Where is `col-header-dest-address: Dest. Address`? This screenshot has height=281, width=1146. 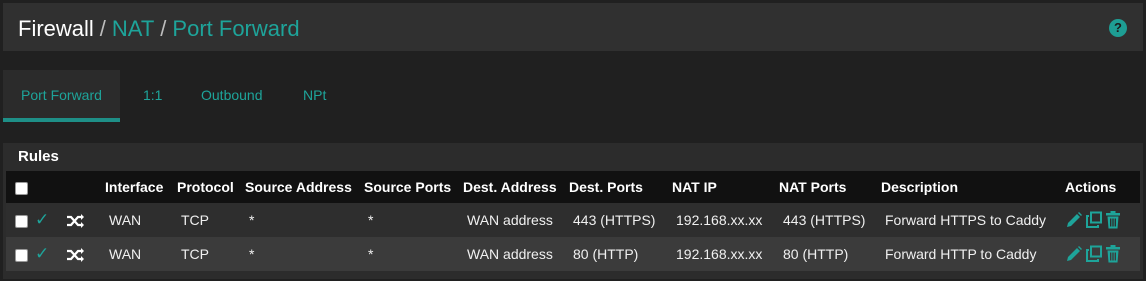 col-header-dest-address: Dest. Address is located at coordinates (516, 187).